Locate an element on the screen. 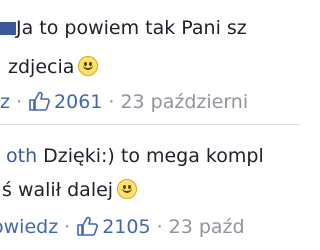  comment-text-line-1: Ja to powiem tak Pani sz is located at coordinates (123, 28).